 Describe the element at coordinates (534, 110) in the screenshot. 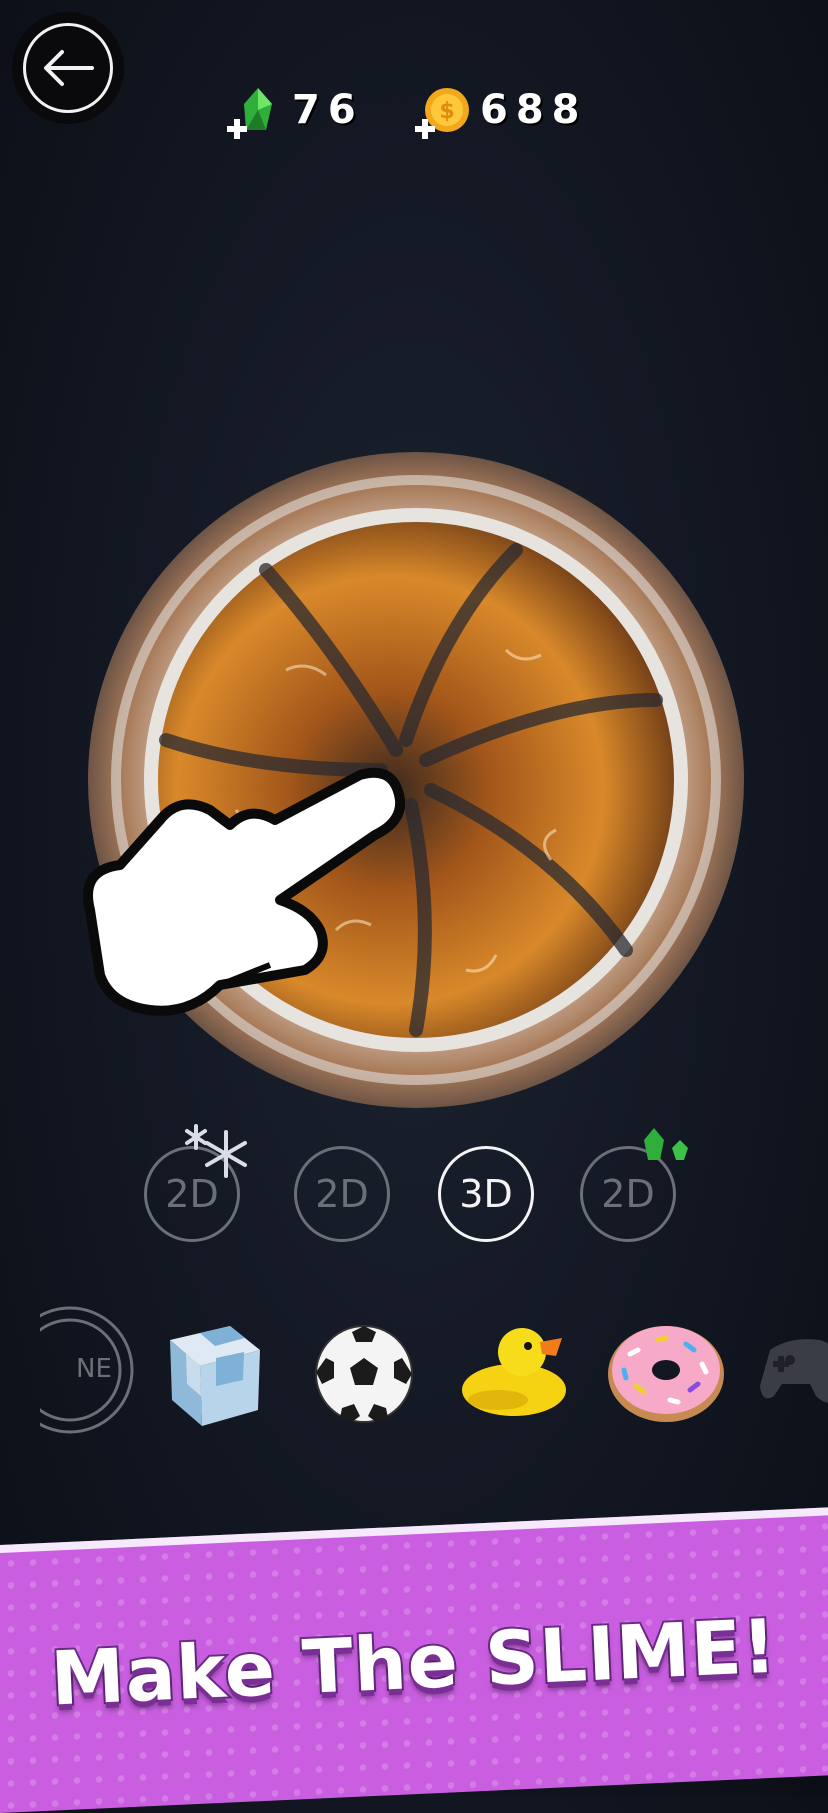

I see `coins-value: 688` at that location.